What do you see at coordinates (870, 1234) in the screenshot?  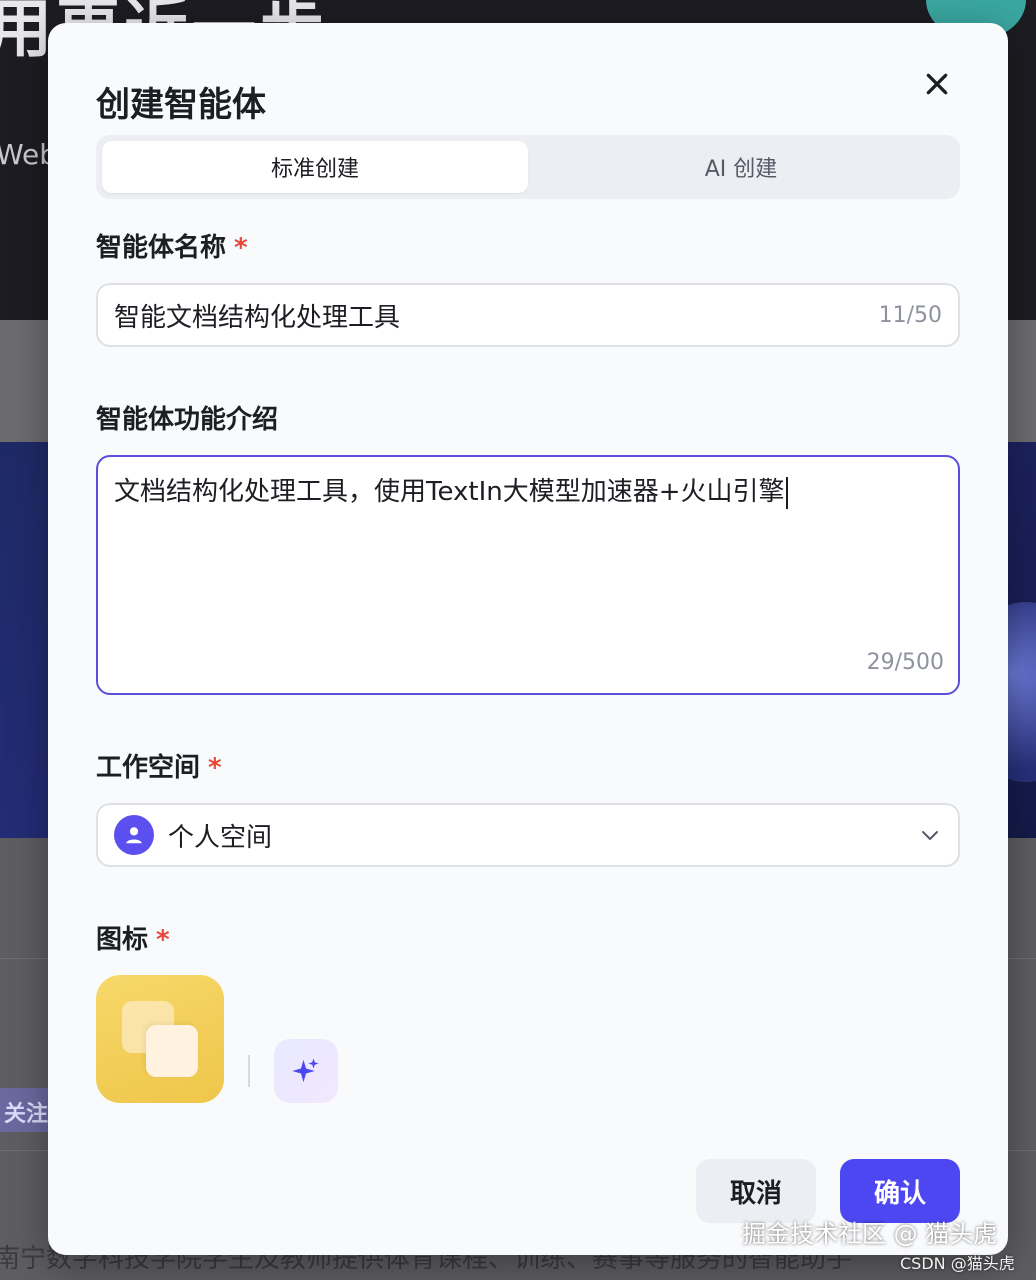 I see `watermark-juejin: 掘金技术社区 @ 猫头虎` at bounding box center [870, 1234].